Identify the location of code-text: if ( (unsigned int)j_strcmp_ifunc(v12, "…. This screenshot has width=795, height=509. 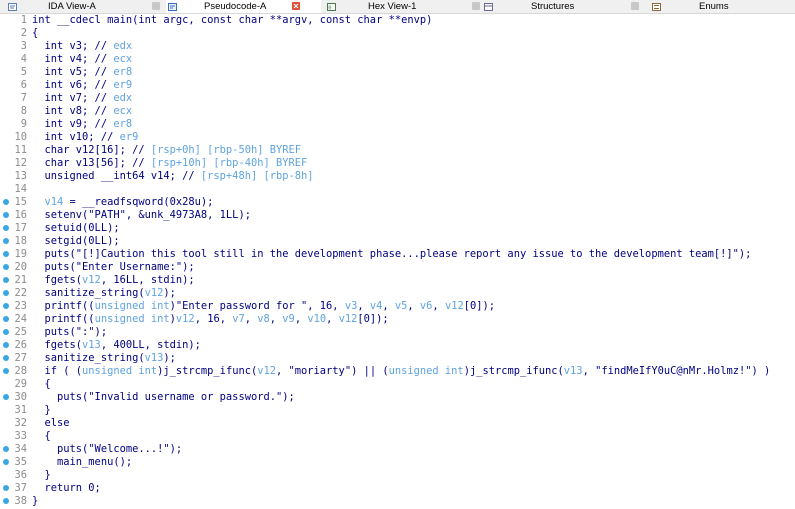
(401, 371).